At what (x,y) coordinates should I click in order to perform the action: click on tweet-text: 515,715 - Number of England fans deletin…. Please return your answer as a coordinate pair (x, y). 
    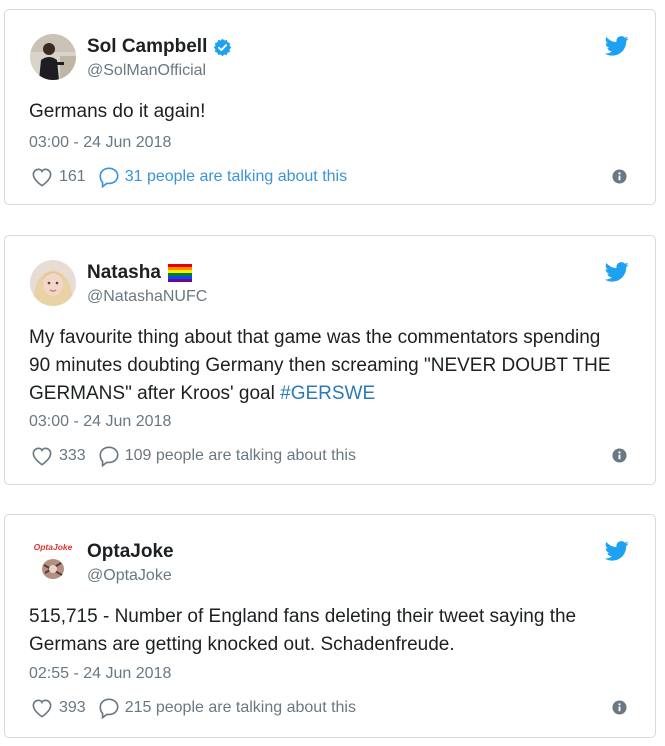
    Looking at the image, I should click on (303, 630).